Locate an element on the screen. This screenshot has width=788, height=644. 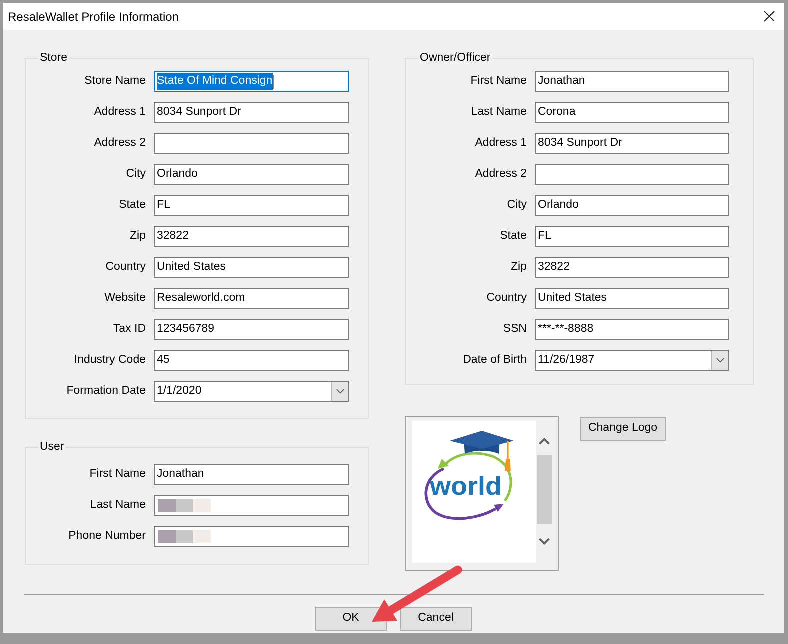
text-field: Corona is located at coordinates (632, 112).